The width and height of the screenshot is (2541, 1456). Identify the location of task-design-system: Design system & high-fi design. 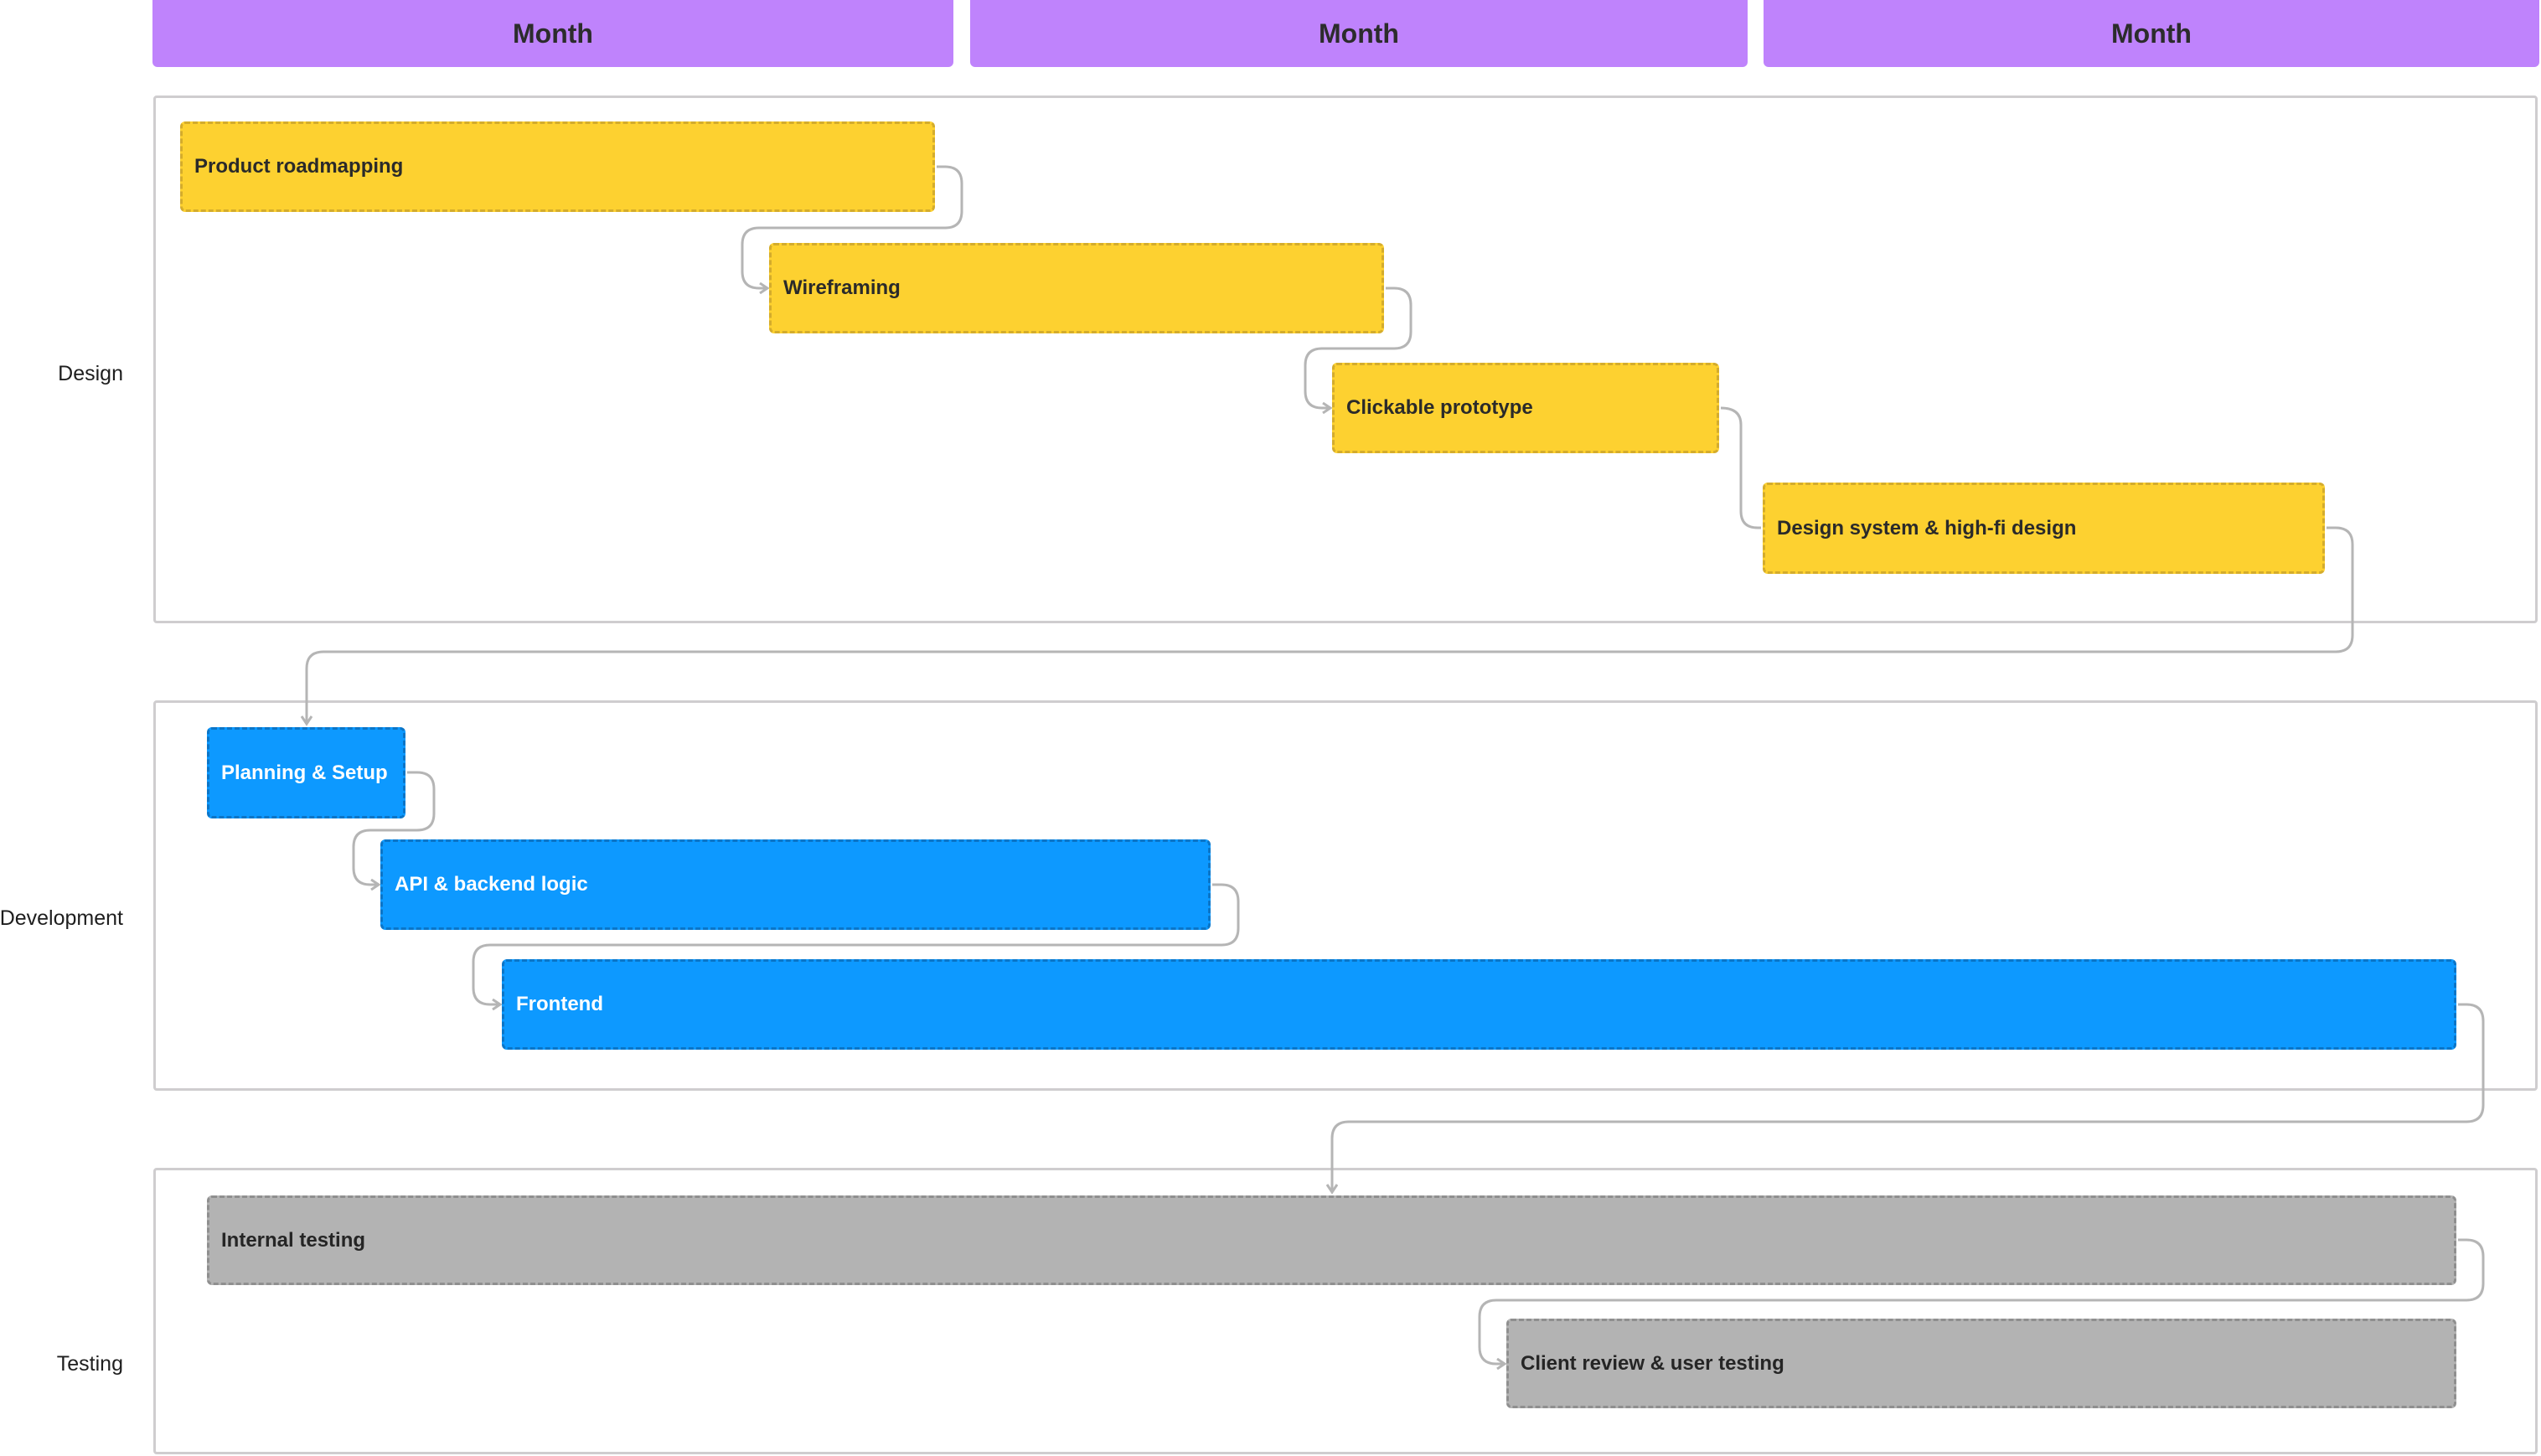
(2044, 528).